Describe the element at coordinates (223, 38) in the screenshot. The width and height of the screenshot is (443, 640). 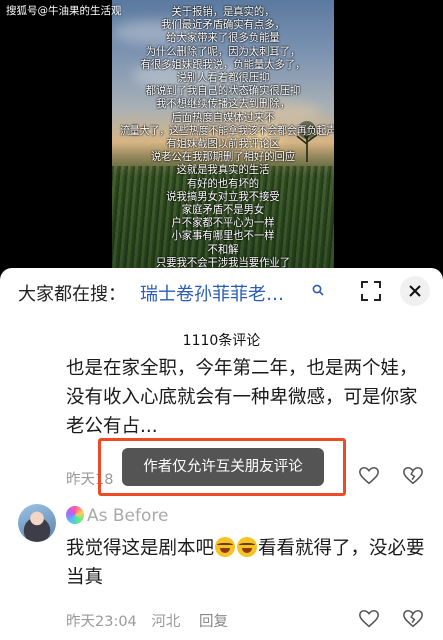
I see `video-caption-line: 给大家带来了很多负能量` at that location.